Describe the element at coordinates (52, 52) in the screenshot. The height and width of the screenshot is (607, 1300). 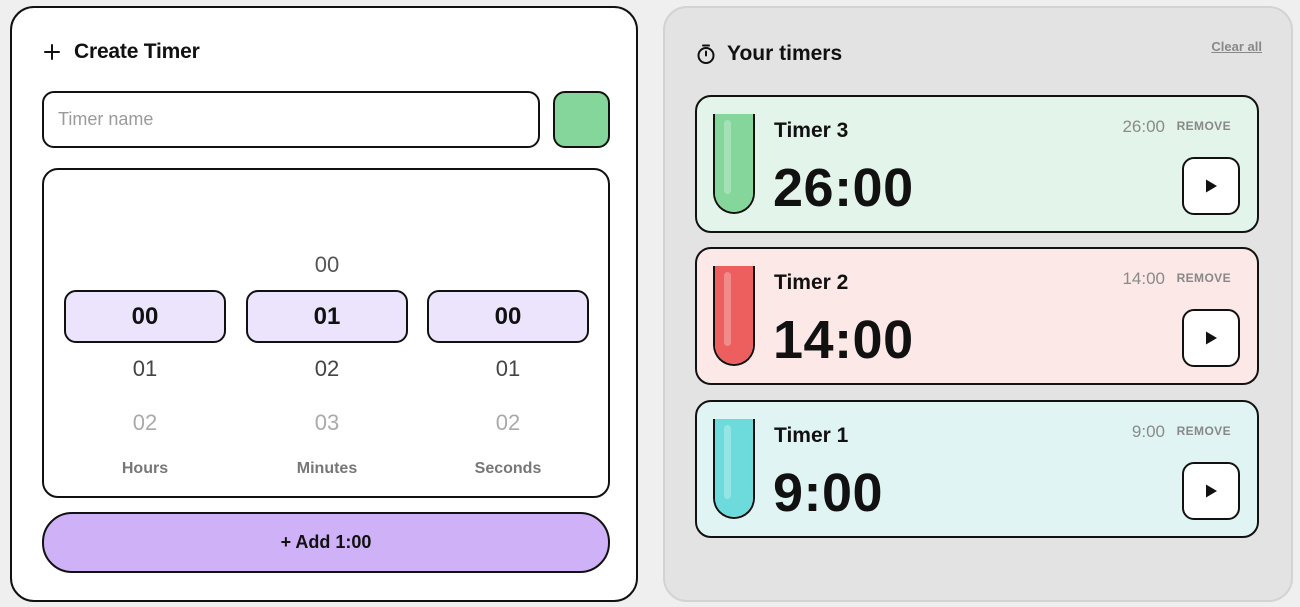
I see `plus-icon` at that location.